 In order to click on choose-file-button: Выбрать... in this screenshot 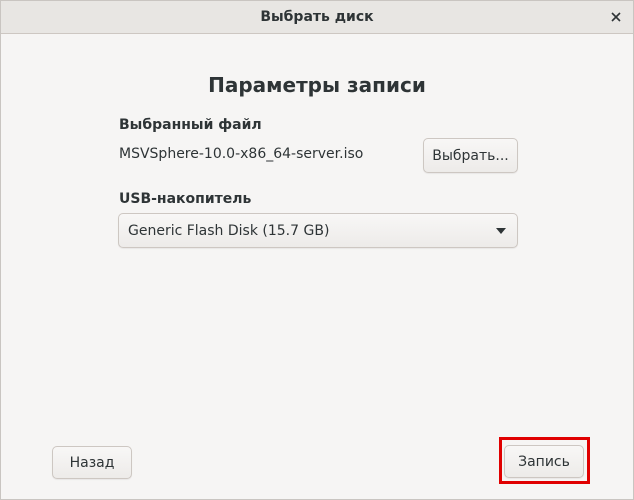, I will do `click(470, 155)`.